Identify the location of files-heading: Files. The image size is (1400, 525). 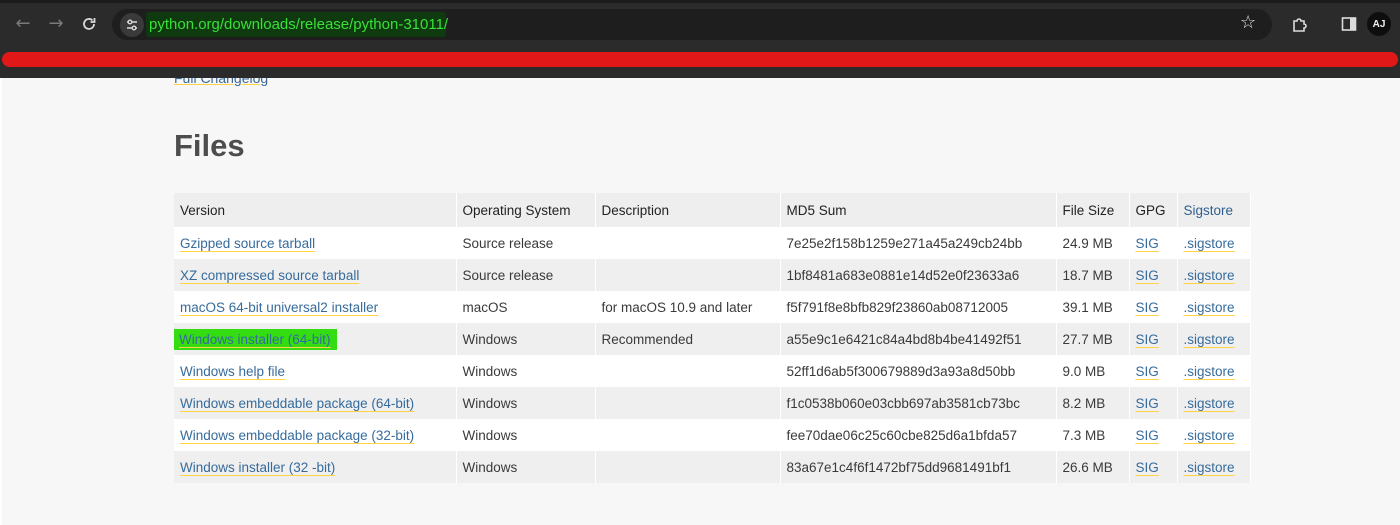
(209, 145).